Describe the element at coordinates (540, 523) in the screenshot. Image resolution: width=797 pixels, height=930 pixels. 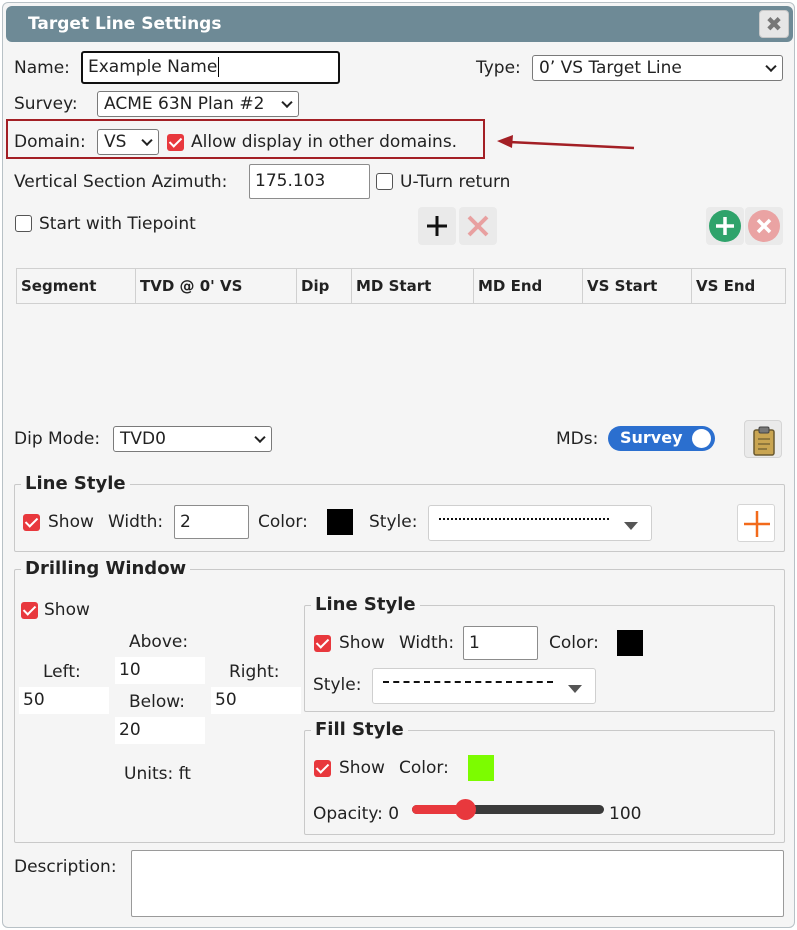
I see `line-style-style-select` at that location.